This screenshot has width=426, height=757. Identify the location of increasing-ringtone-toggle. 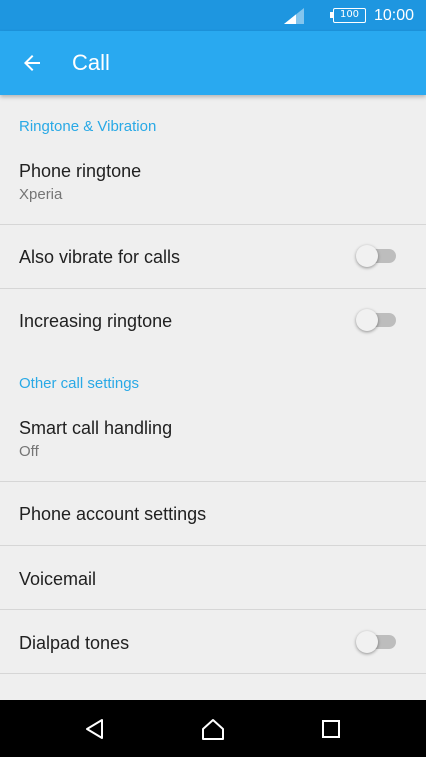
(376, 320).